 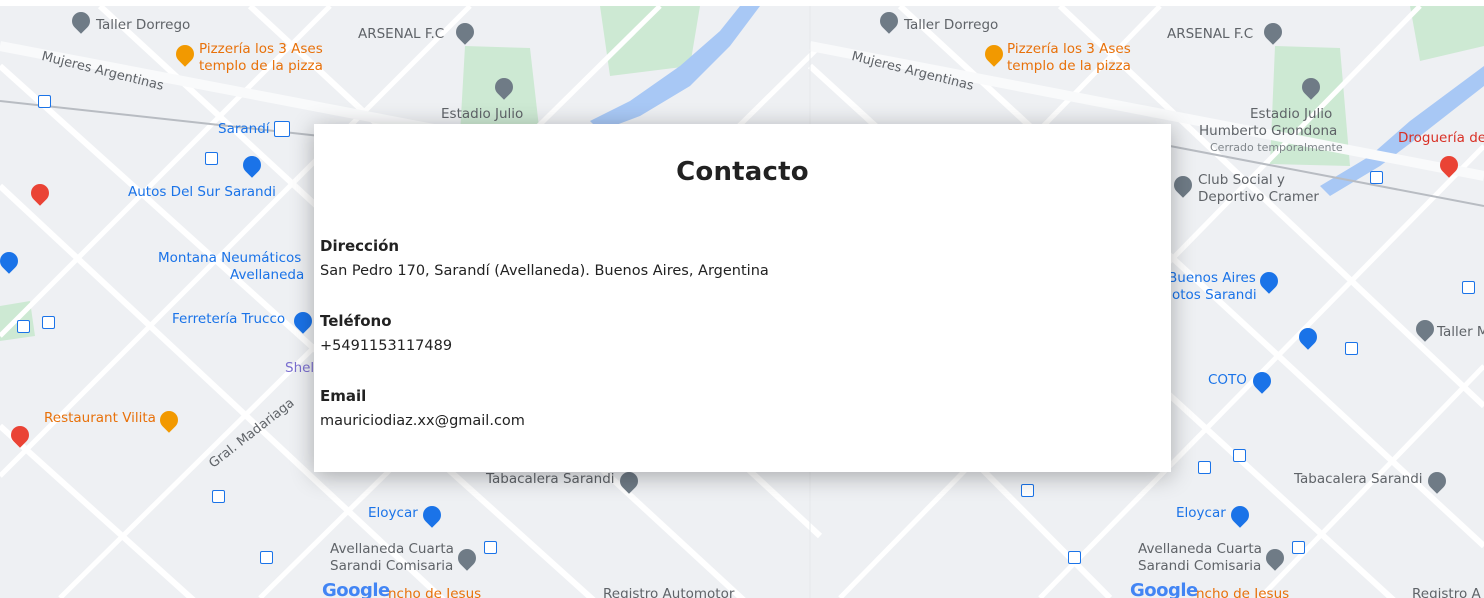 What do you see at coordinates (267, 275) in the screenshot?
I see `map-label-montana-sub: Avellaneda` at bounding box center [267, 275].